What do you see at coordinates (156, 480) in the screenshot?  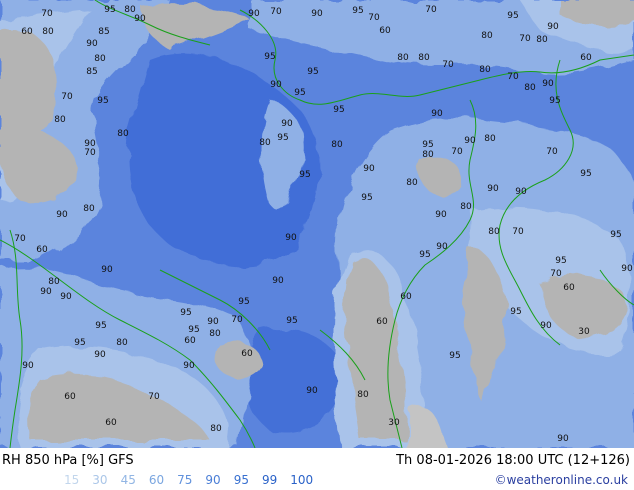 I see `legend-item-60: 60` at bounding box center [156, 480].